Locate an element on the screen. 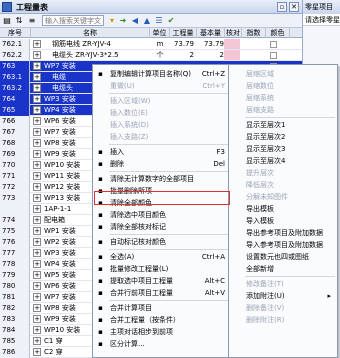  menu-item: ▪ 插入 F3 is located at coordinates (162, 152).